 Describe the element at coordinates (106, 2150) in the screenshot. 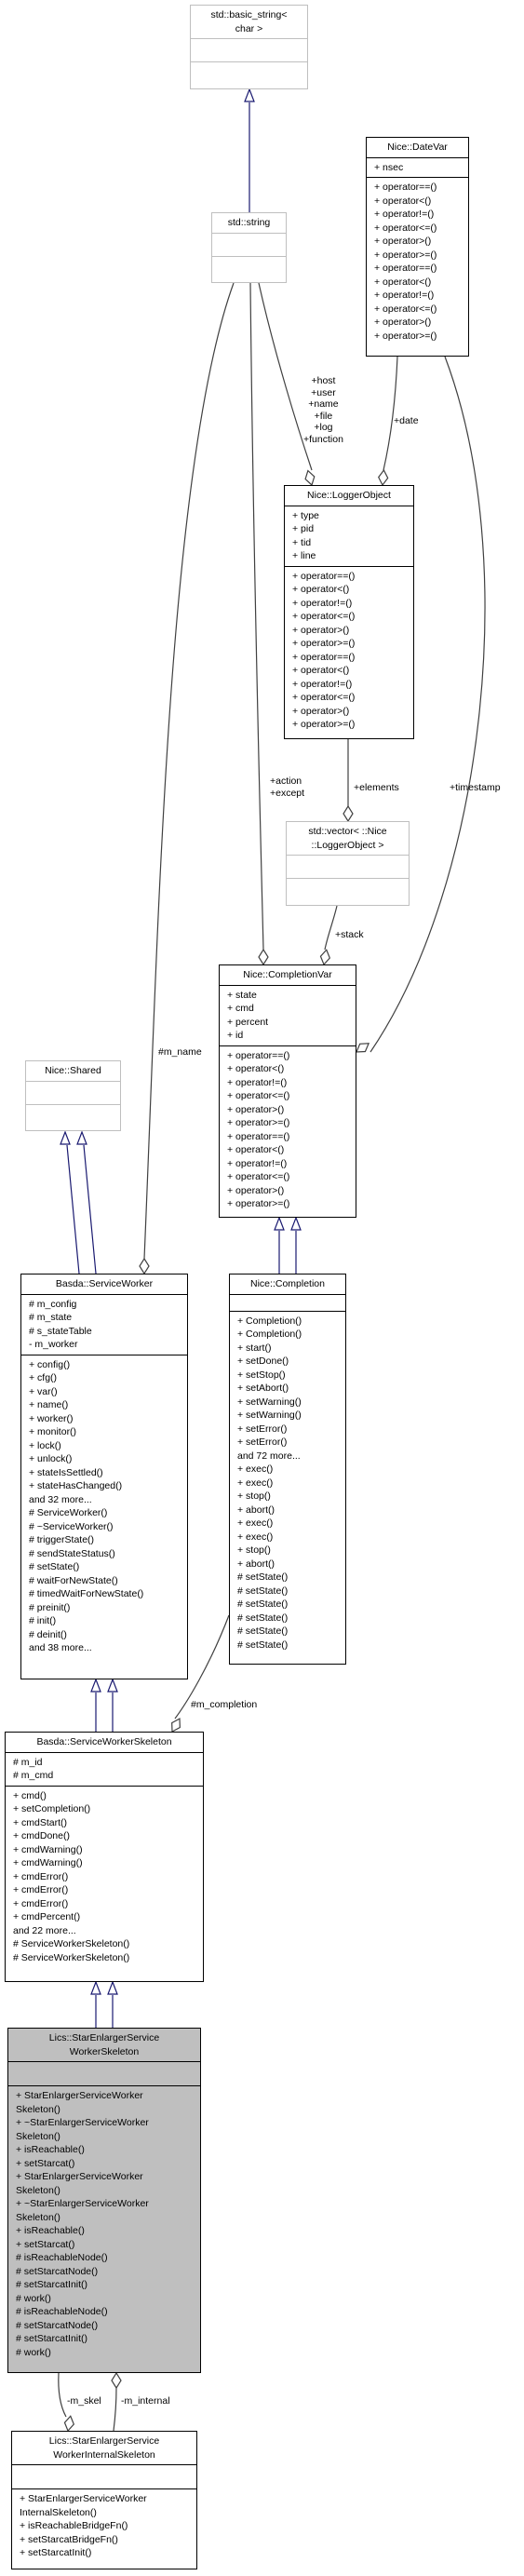

I see `member: + isReachable()` at that location.